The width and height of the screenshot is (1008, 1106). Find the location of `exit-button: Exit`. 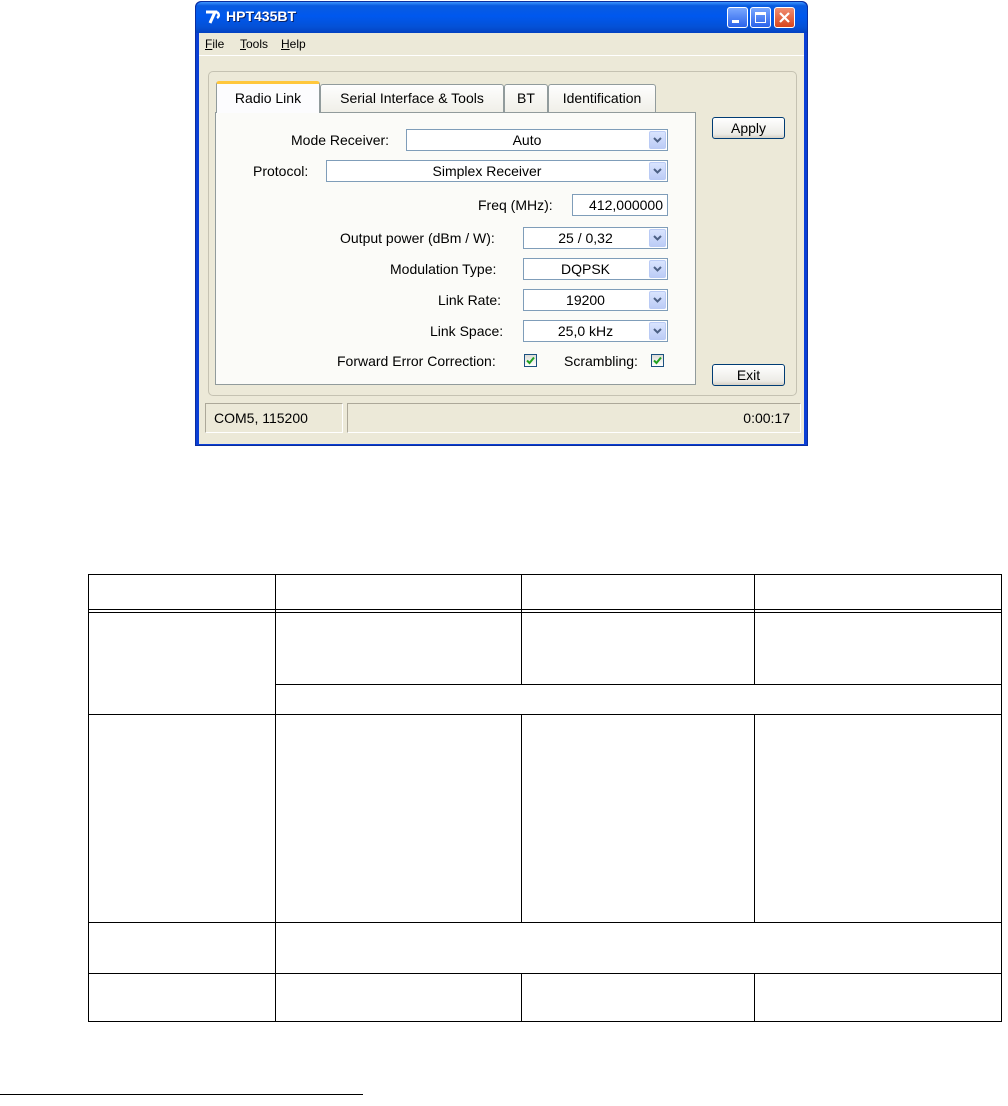

exit-button: Exit is located at coordinates (748, 375).